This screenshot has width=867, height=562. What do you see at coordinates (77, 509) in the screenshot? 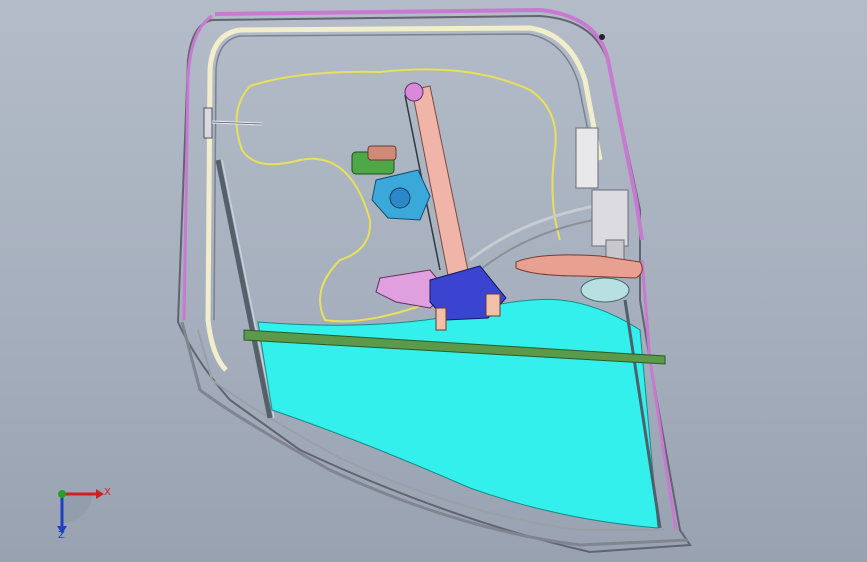
I see `triad-shadow` at bounding box center [77, 509].